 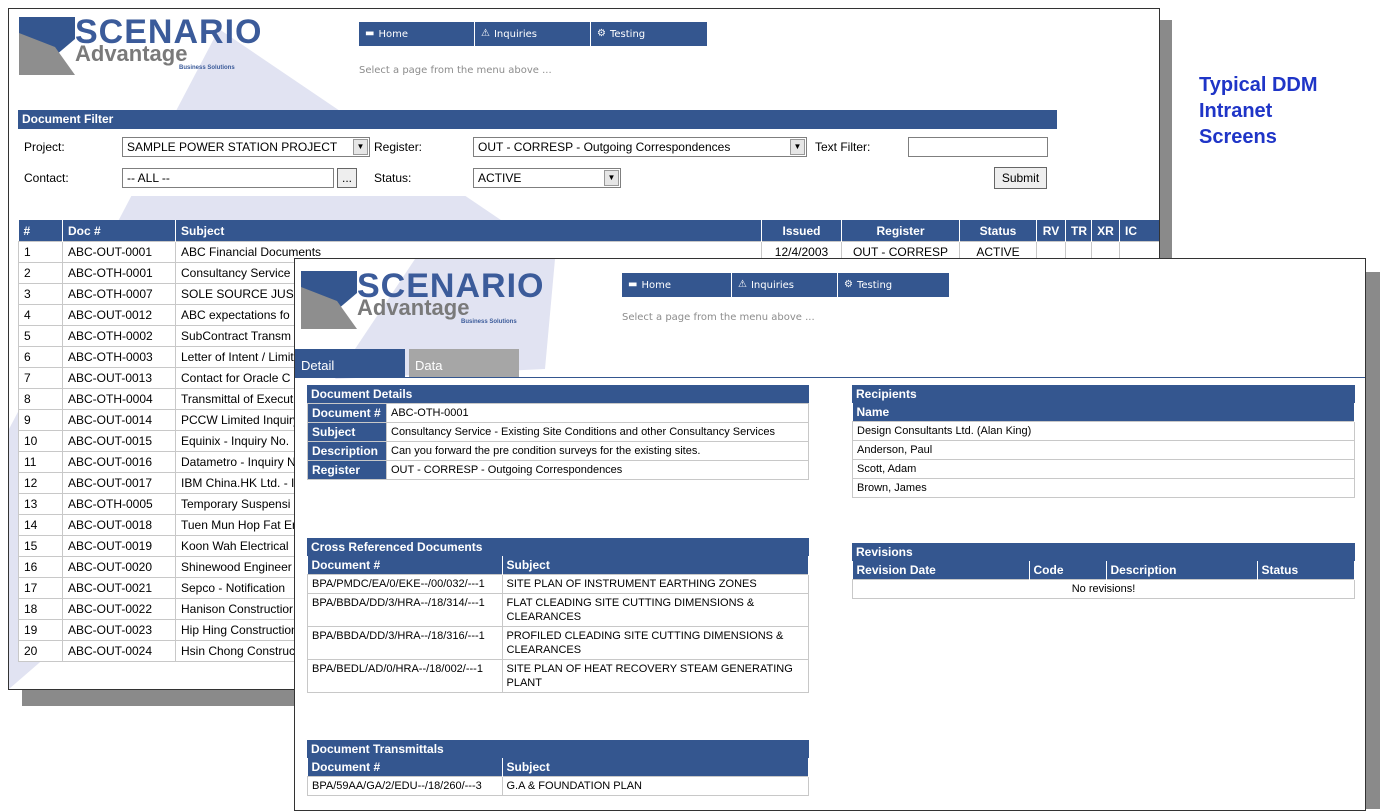 I want to click on cross-ref-doc-number: BPA/BBDA/DD/3/HRA--/18/316/---1, so click(x=405, y=643).